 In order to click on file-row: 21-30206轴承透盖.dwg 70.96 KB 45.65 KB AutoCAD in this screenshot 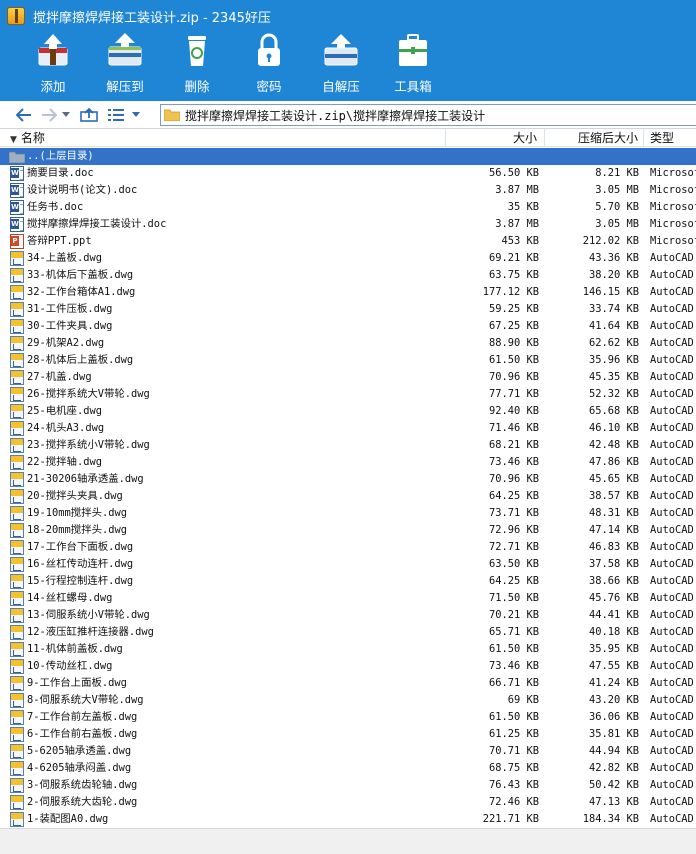, I will do `click(348, 479)`.